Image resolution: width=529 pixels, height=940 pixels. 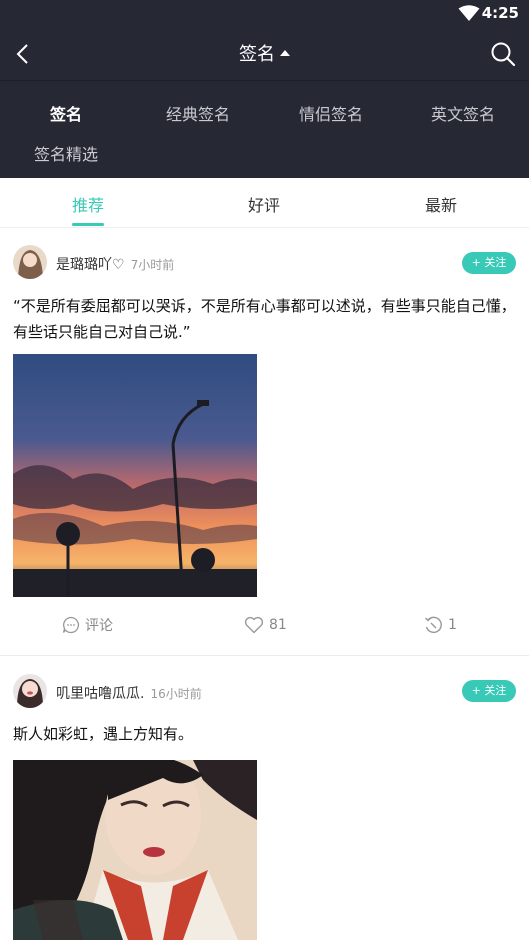 What do you see at coordinates (103, 734) in the screenshot?
I see `post-text: 斯人如彩虹，遇上方知有。` at bounding box center [103, 734].